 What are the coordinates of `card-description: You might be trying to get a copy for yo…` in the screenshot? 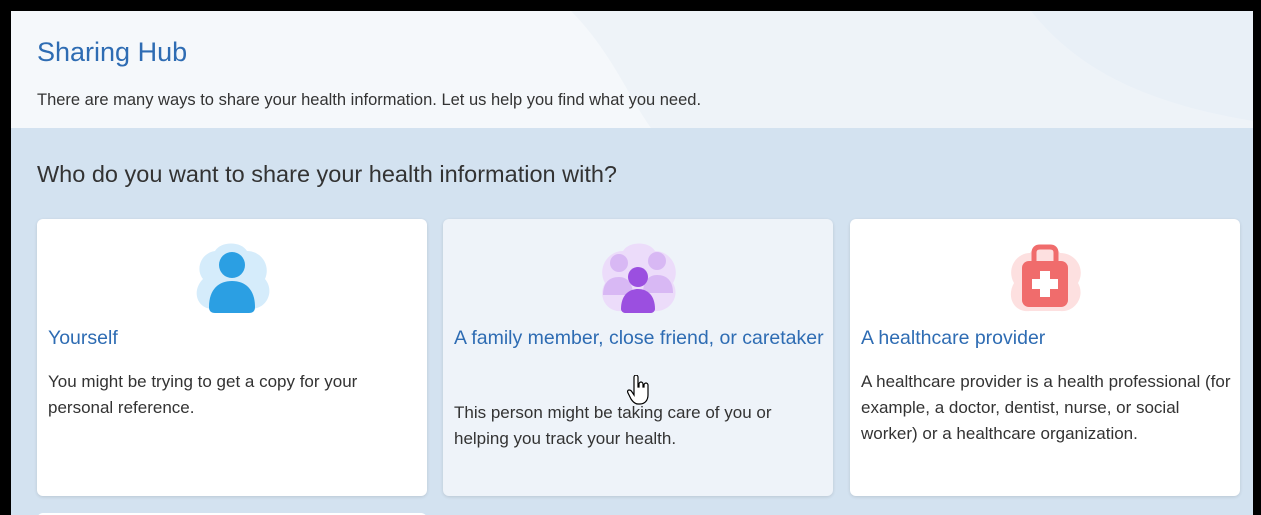 It's located at (203, 394).